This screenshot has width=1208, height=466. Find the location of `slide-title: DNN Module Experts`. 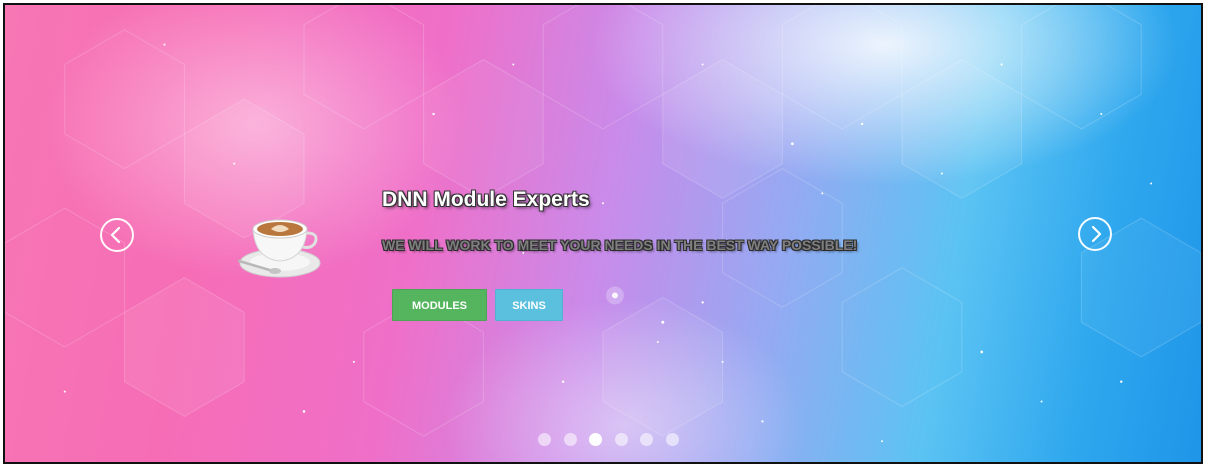

slide-title: DNN Module Experts is located at coordinates (486, 199).